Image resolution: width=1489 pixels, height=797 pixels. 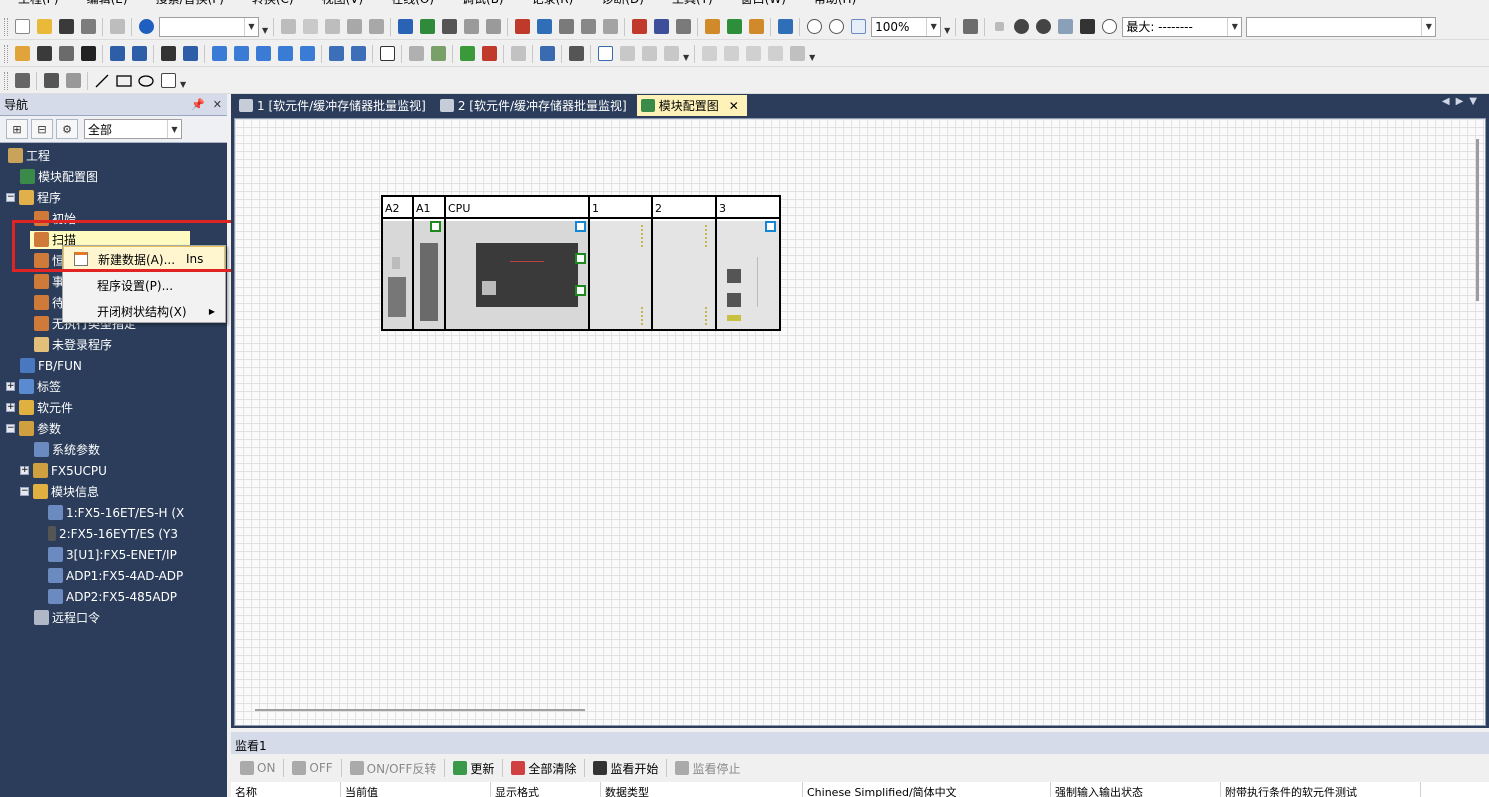 What do you see at coordinates (22, 27) in the screenshot?
I see `new-file-icon` at bounding box center [22, 27].